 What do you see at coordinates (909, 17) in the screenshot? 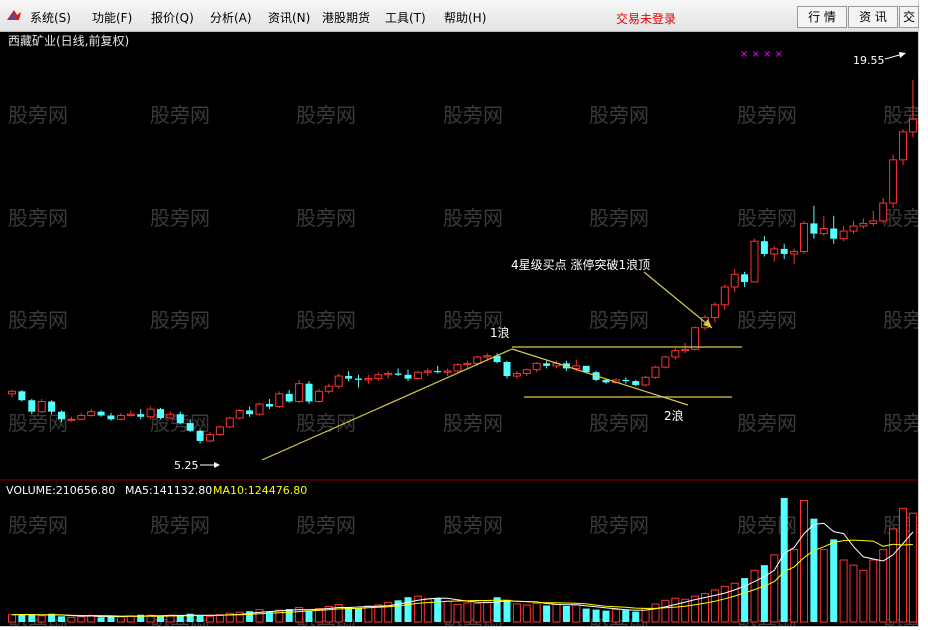
I see `trade-button: 交` at bounding box center [909, 17].